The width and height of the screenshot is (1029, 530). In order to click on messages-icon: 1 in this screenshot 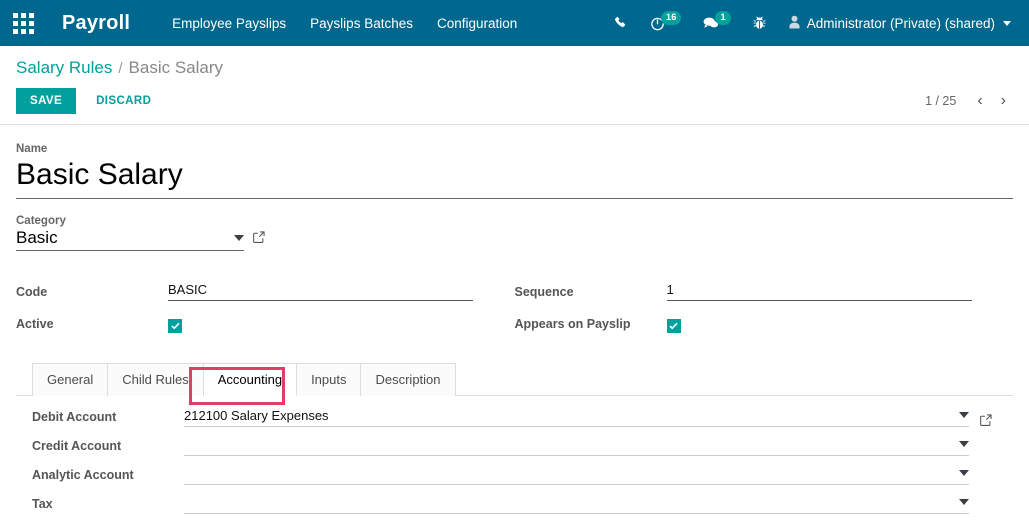, I will do `click(716, 23)`.